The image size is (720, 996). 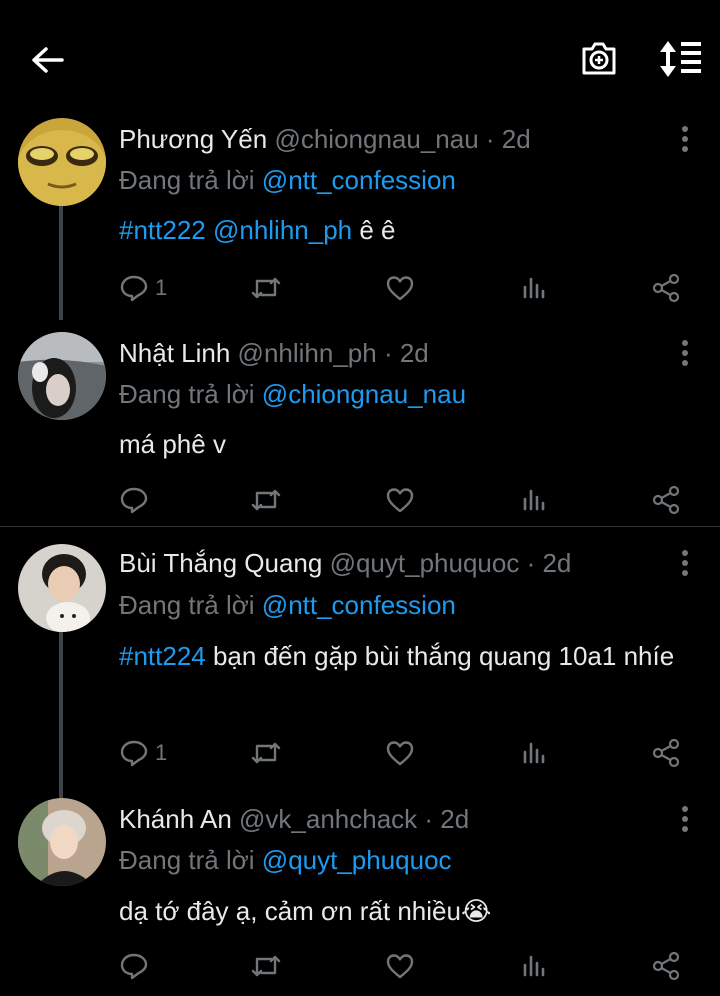 What do you see at coordinates (680, 59) in the screenshot?
I see `sort-icon` at bounding box center [680, 59].